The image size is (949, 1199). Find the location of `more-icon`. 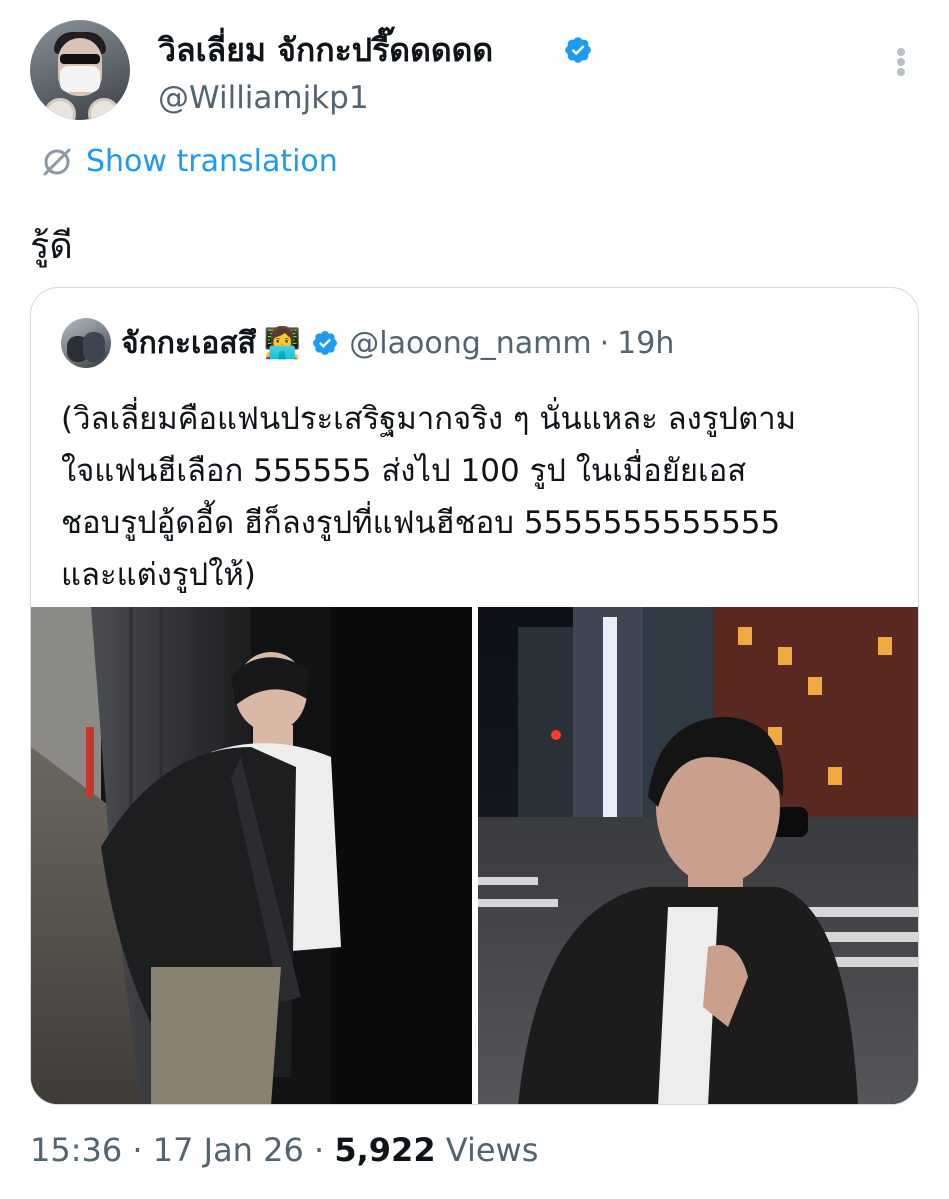

more-icon is located at coordinates (901, 62).